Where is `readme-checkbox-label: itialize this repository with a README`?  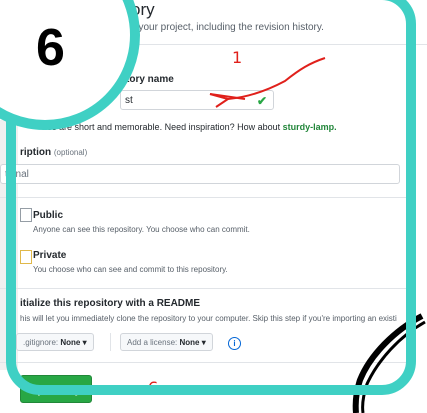 readme-checkbox-label: itialize this repository with a README is located at coordinates (110, 303).